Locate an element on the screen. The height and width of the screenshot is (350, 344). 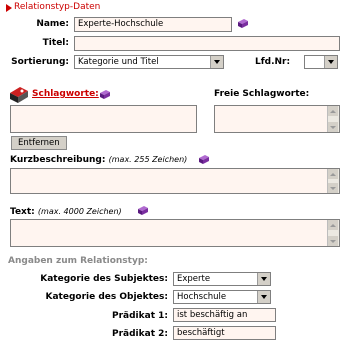
kurzbeschreibung-hint: (max. 255 Zeichen) is located at coordinates (148, 159).